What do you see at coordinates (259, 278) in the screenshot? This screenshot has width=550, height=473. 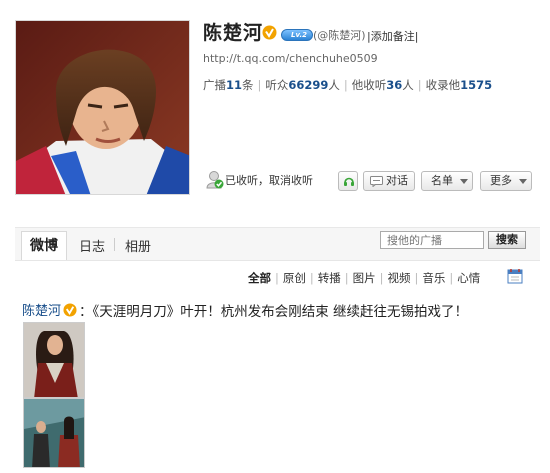 I see `filter-all: 全部` at bounding box center [259, 278].